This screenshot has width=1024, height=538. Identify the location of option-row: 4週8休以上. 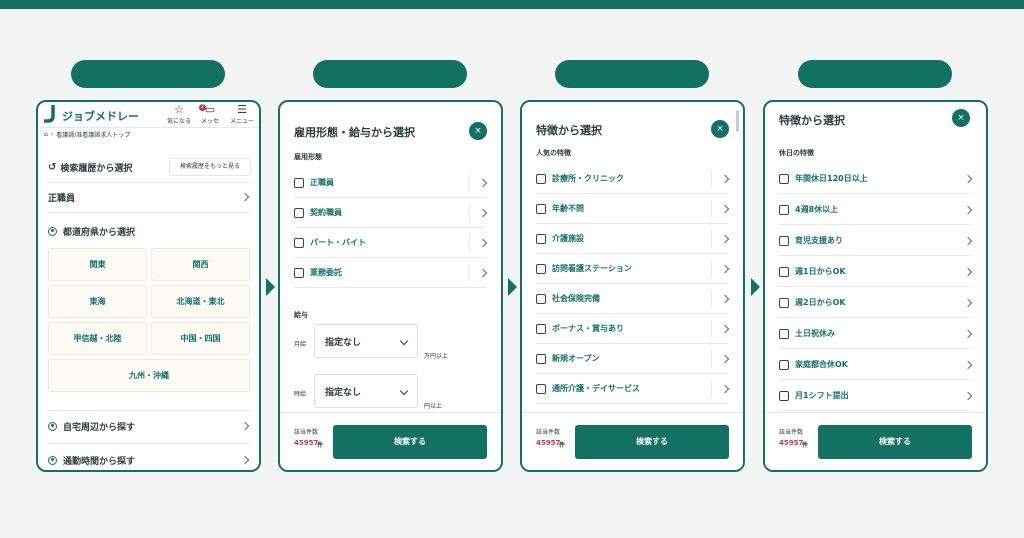
(876, 210).